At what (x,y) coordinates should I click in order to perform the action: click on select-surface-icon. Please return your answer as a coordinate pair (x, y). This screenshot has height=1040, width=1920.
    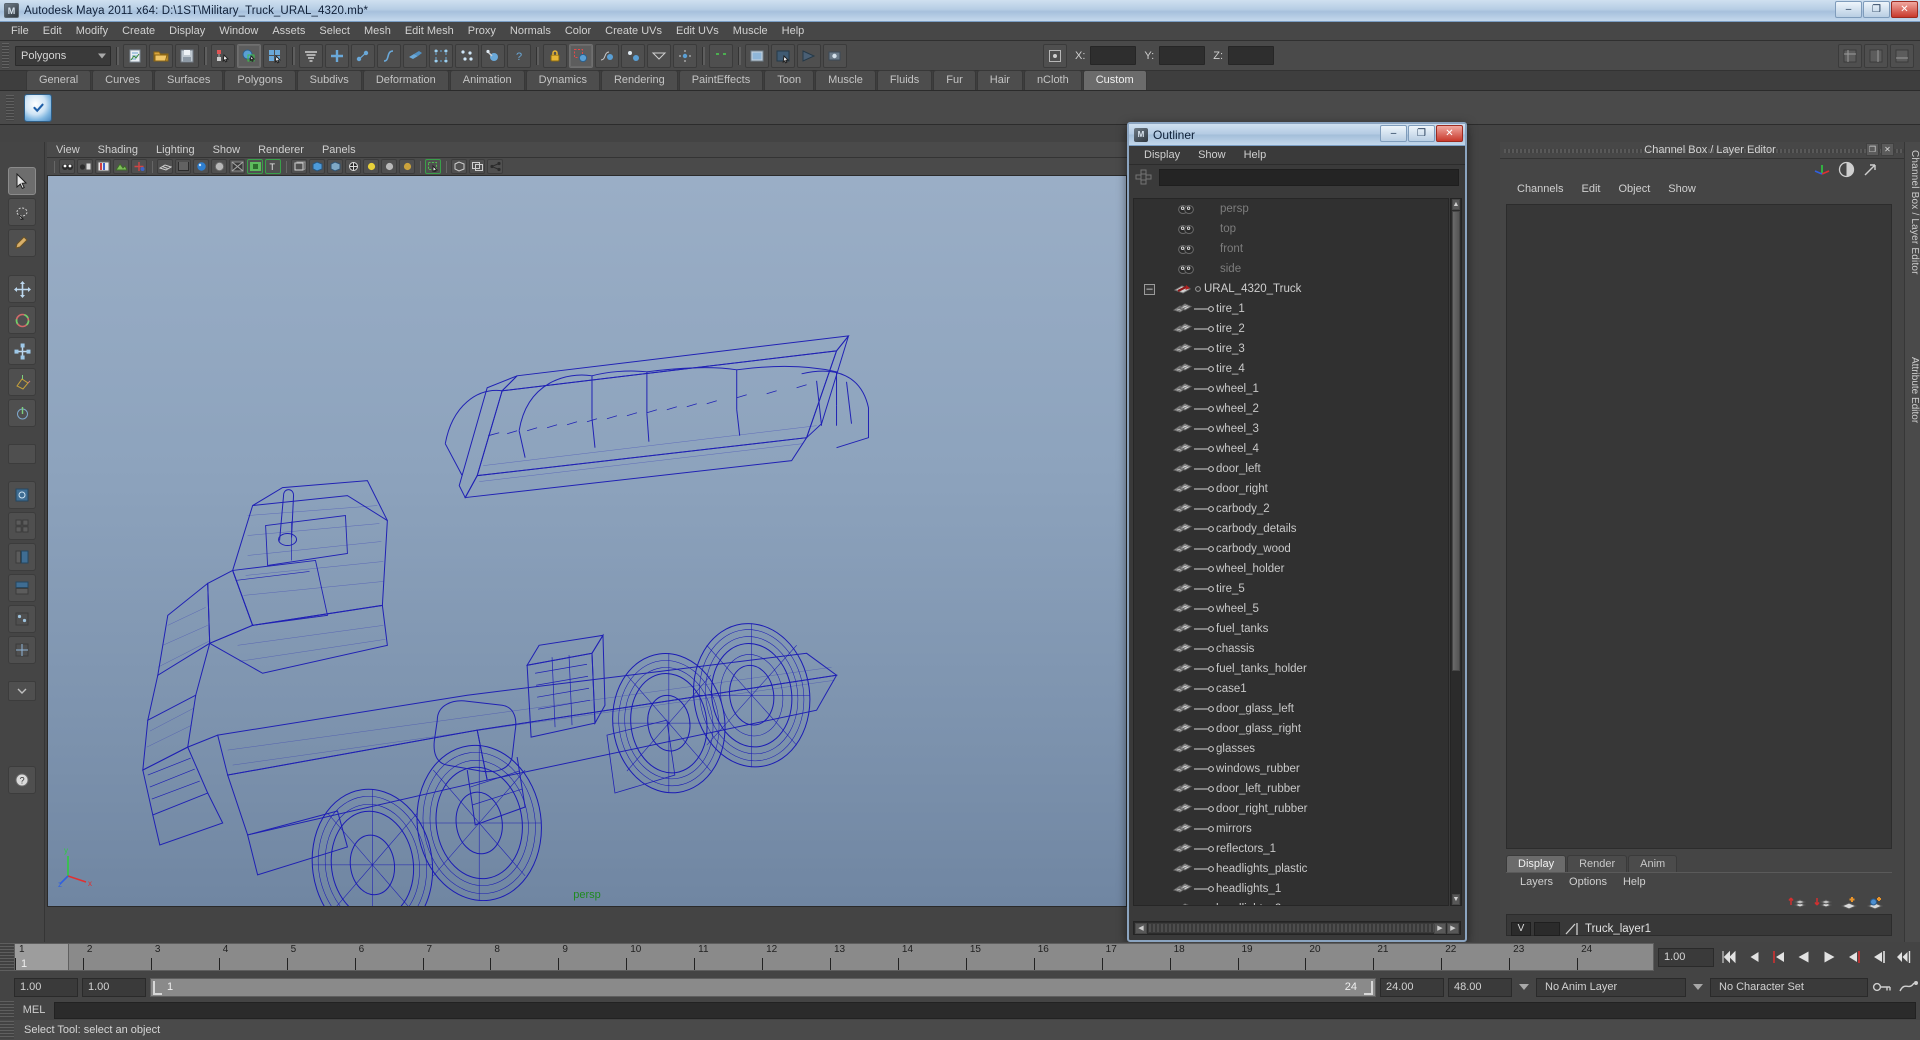
    Looking at the image, I should click on (415, 55).